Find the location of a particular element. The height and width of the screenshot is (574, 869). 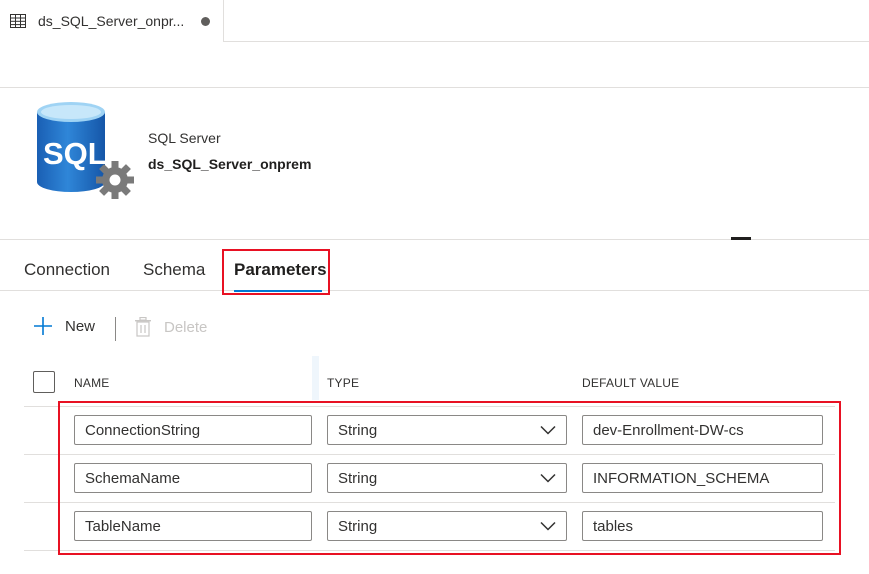

parameter-name-input: TableName is located at coordinates (193, 526).